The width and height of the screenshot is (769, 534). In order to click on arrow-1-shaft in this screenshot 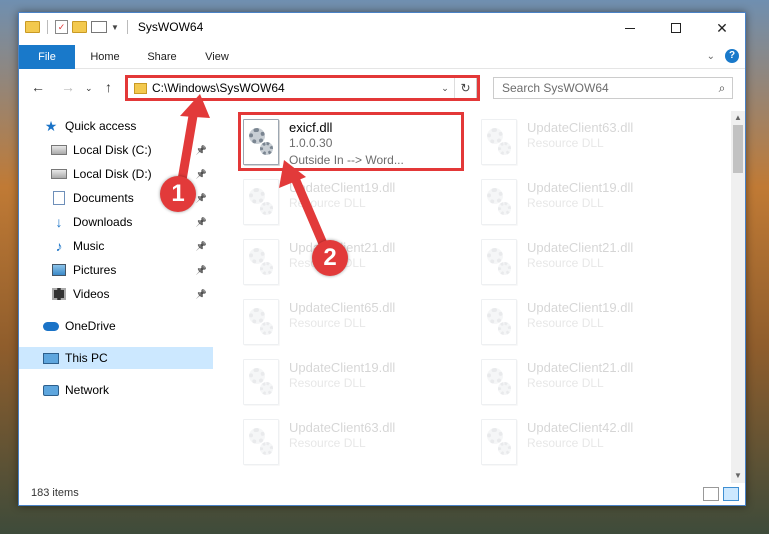, I will do `click(188, 145)`.